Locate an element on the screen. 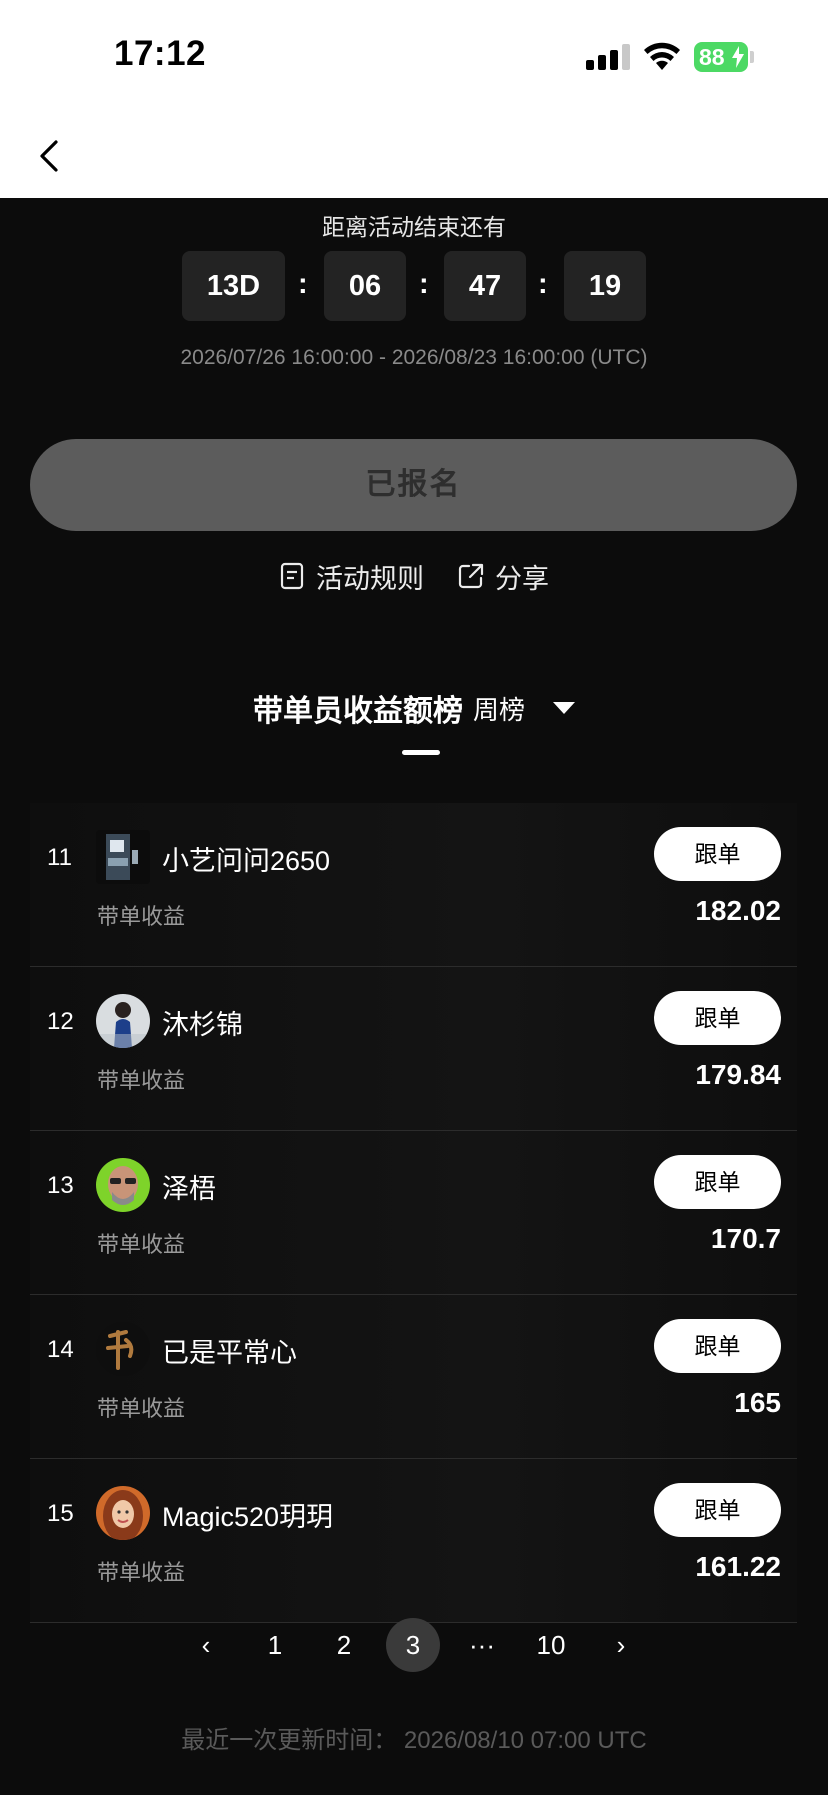 The image size is (828, 1795). trader-name: 小艺问问2650 is located at coordinates (246, 861).